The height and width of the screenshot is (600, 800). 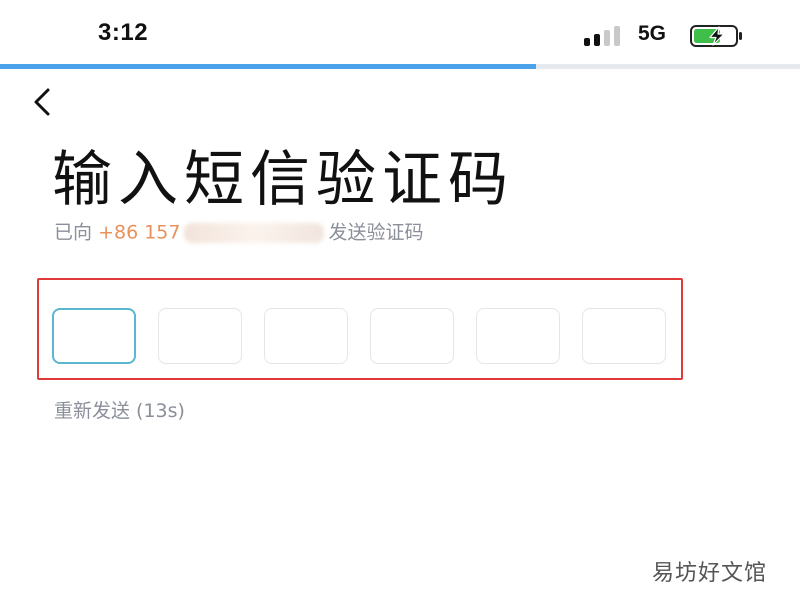 I want to click on hint-prefix: 已向, so click(x=73, y=232).